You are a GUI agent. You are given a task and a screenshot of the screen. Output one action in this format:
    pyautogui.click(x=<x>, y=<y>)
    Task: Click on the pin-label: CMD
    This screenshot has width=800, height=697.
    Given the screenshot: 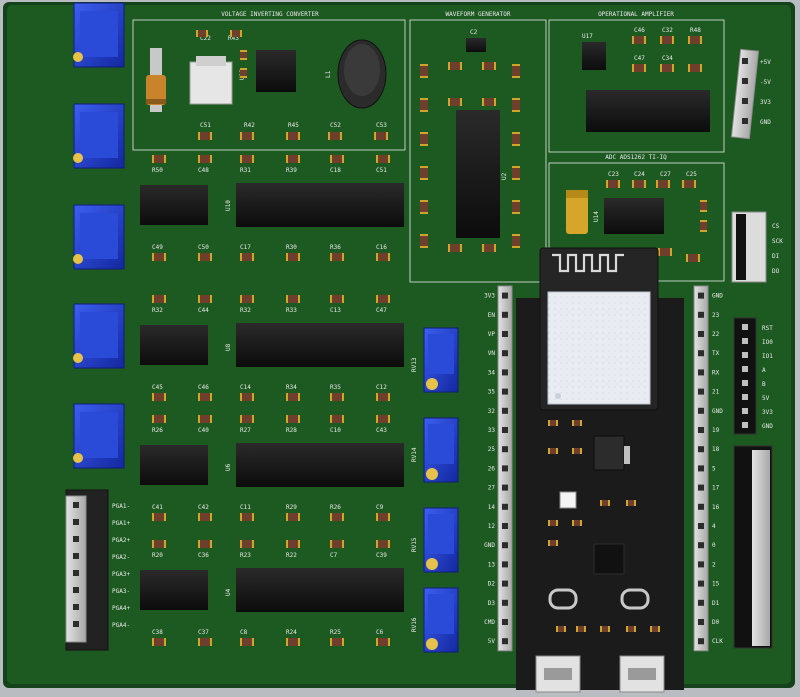 What is the action you would take?
    pyautogui.click(x=489, y=622)
    